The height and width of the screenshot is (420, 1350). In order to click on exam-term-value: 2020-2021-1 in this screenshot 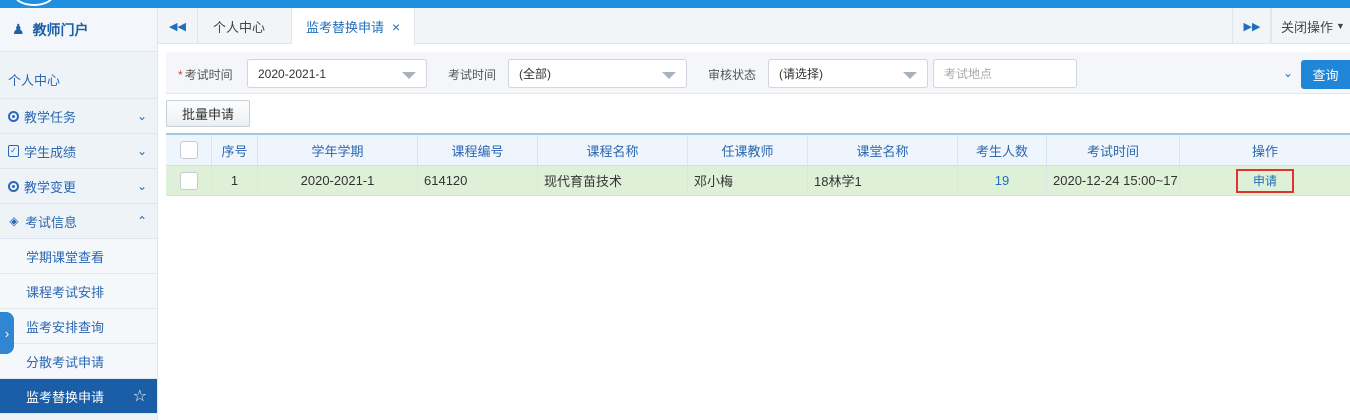, I will do `click(292, 73)`.